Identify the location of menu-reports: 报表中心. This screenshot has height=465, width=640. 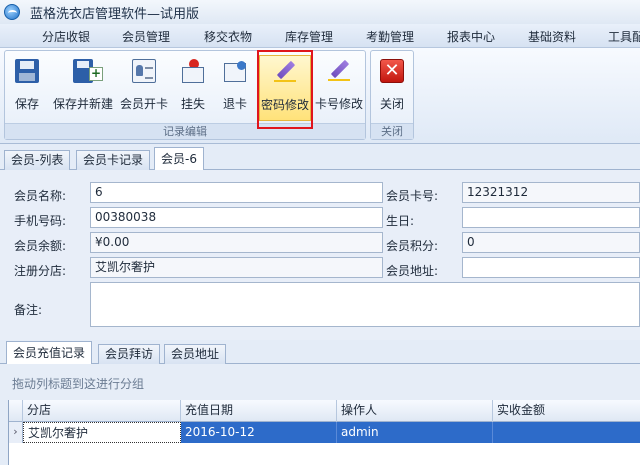
(471, 36).